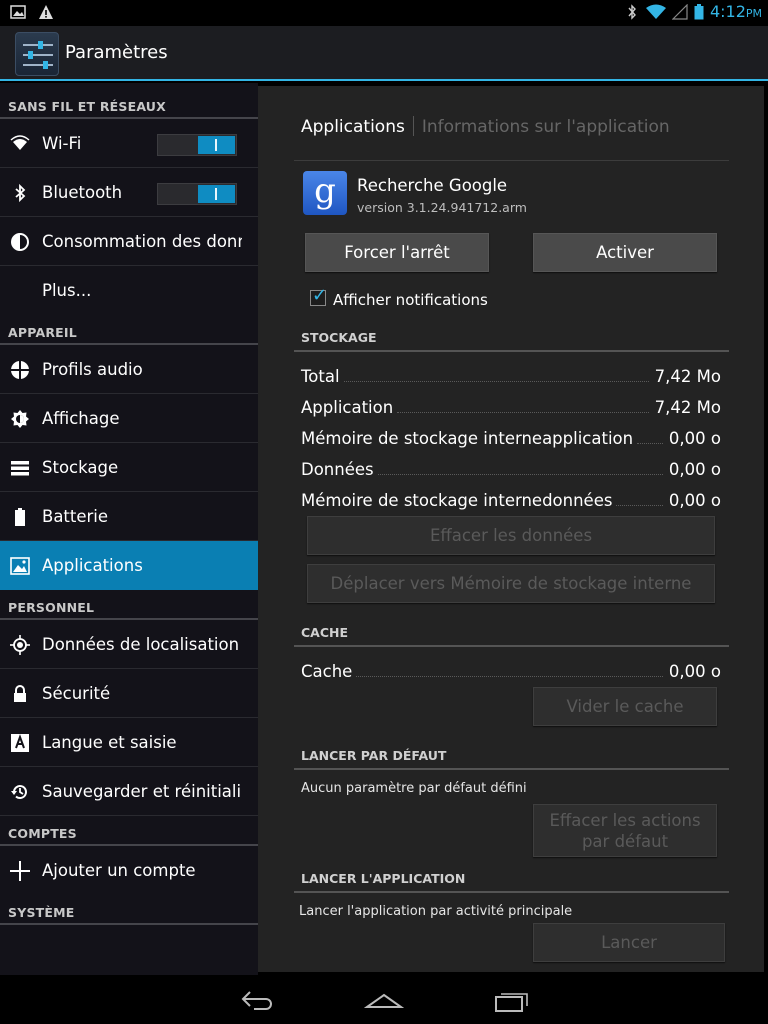  What do you see at coordinates (256, 1000) in the screenshot?
I see `back-icon` at bounding box center [256, 1000].